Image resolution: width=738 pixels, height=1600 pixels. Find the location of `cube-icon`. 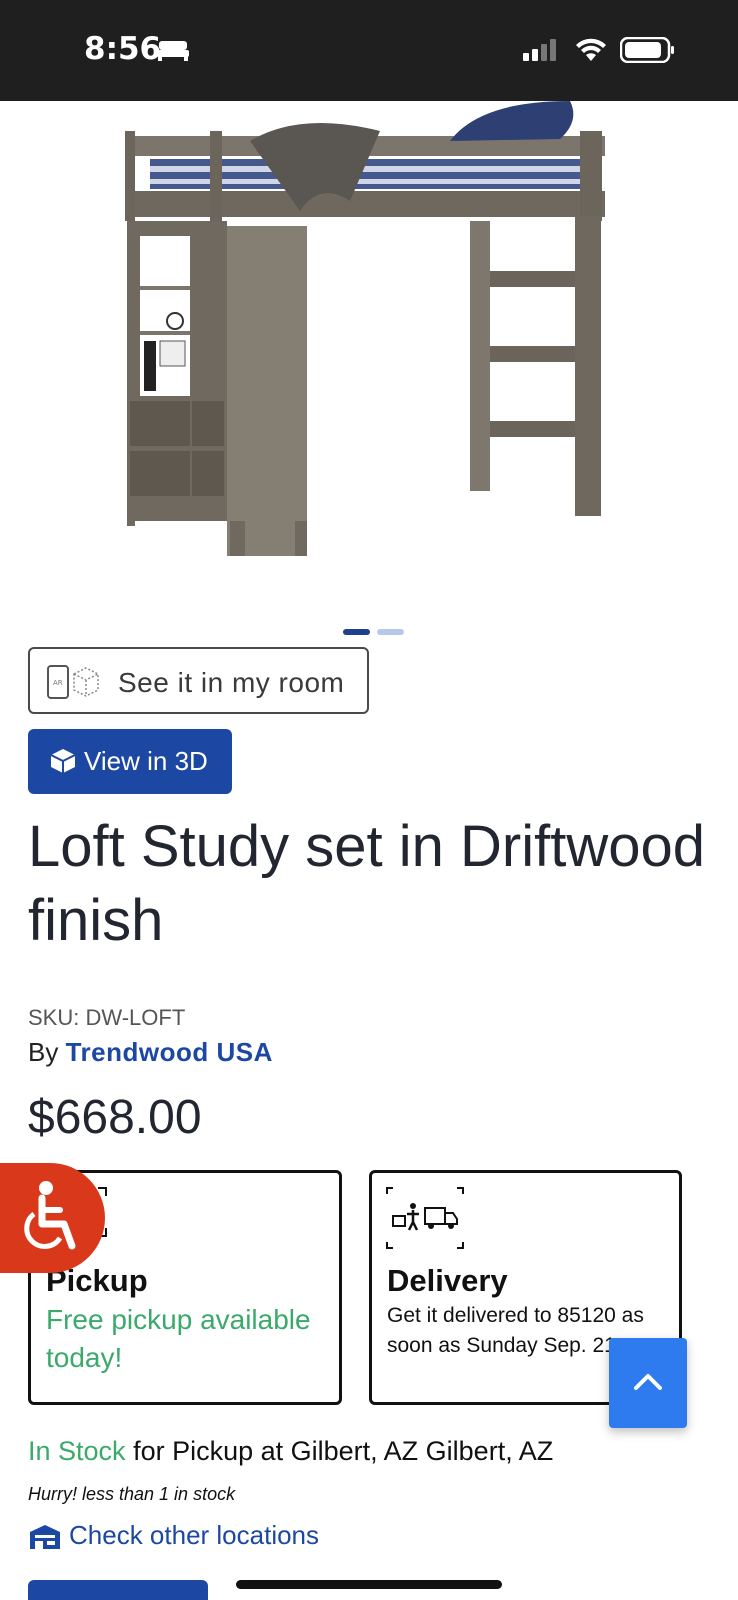

cube-icon is located at coordinates (63, 761).